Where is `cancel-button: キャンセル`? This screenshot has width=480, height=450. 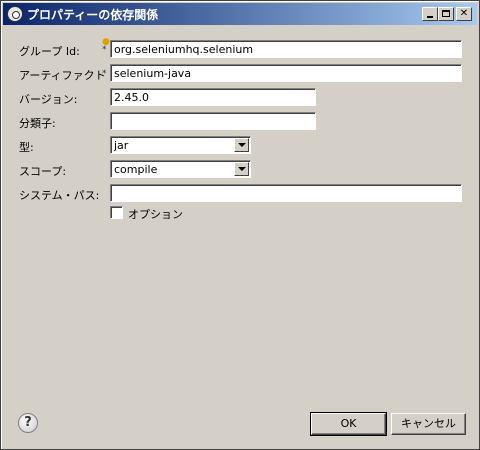 cancel-button: キャンセル is located at coordinates (428, 424).